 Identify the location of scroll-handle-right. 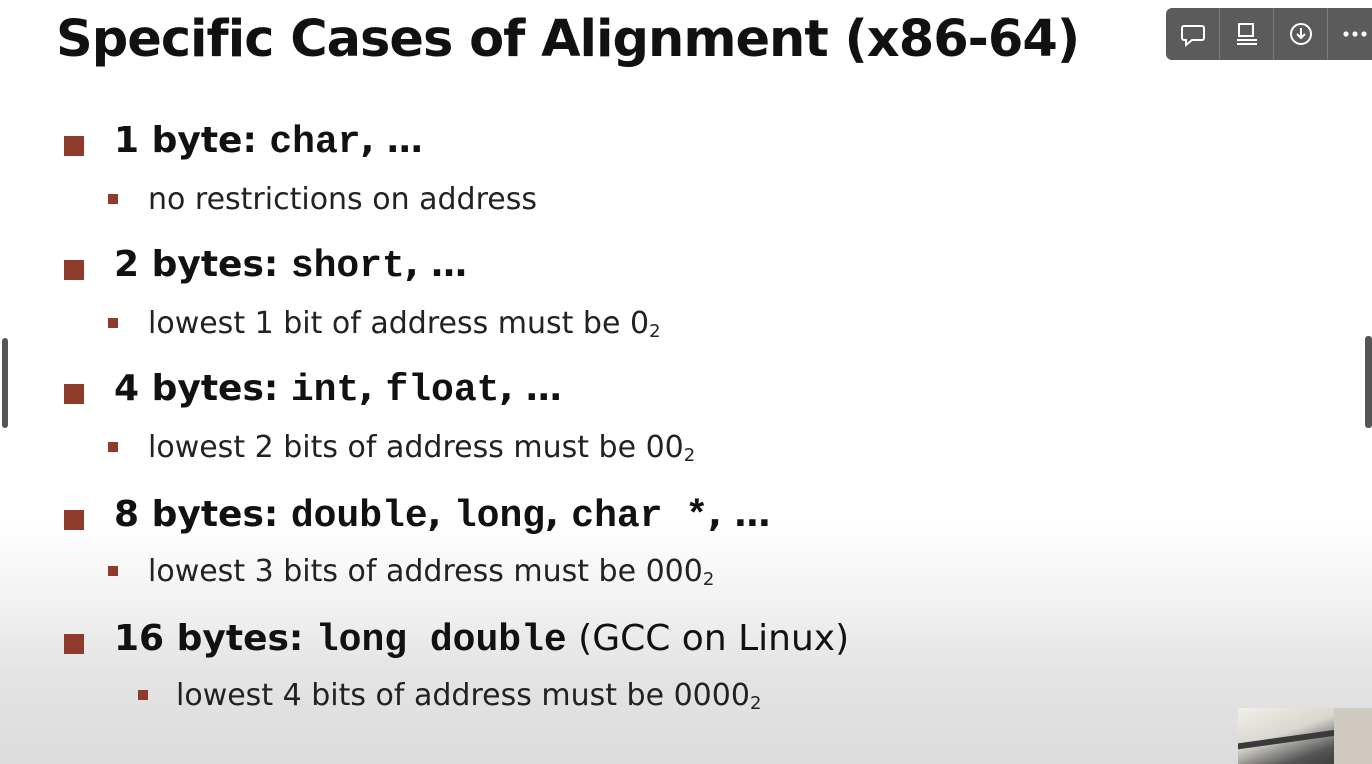
(1368, 382).